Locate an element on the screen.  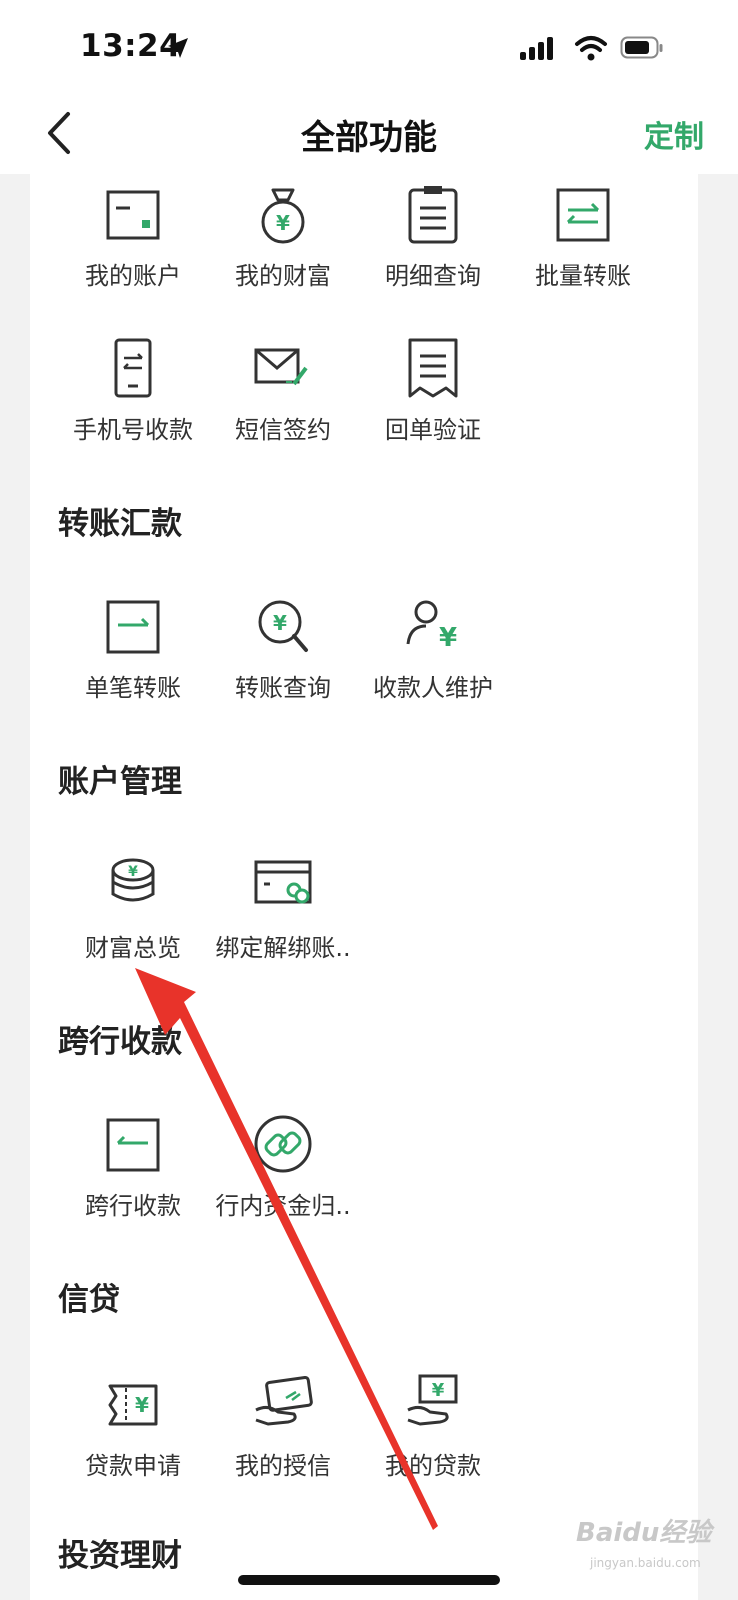
transfer-out-icon is located at coordinates (133, 627).